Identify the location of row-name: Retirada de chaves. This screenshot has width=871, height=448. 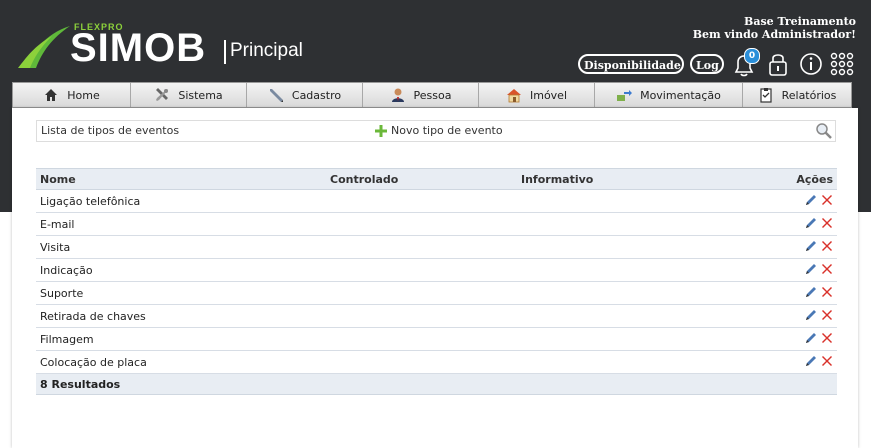
(181, 316).